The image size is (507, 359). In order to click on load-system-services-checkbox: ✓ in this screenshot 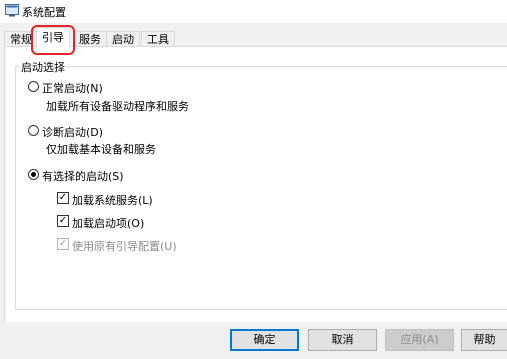, I will do `click(63, 198)`.